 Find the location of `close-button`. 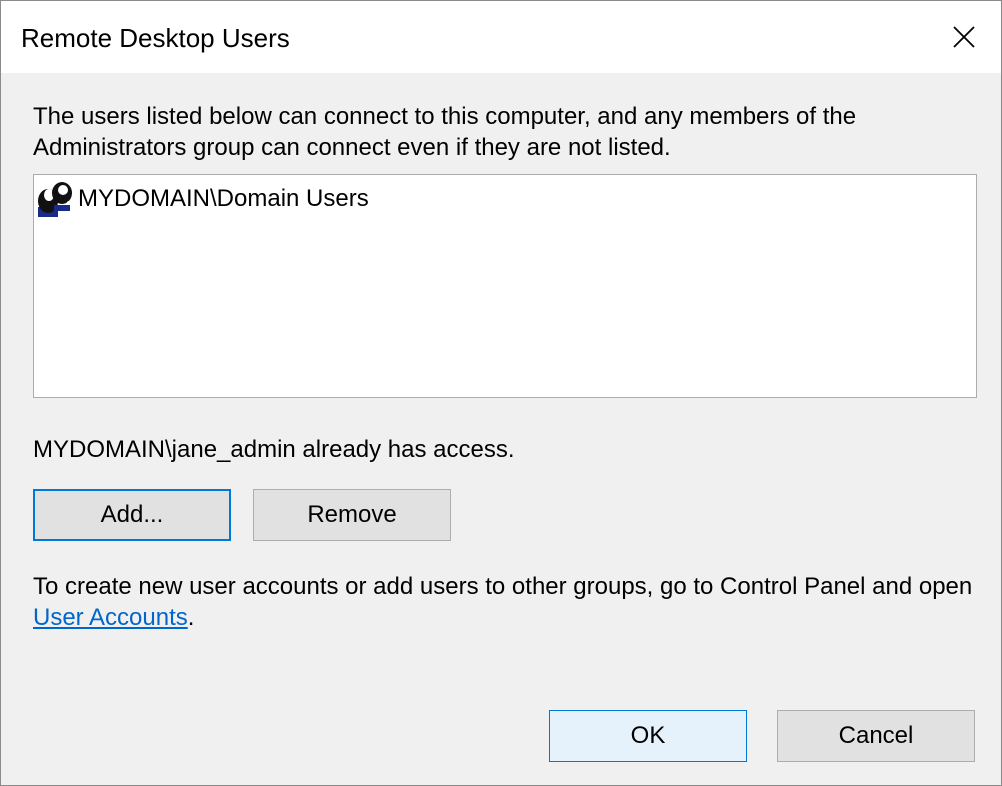

close-button is located at coordinates (964, 37).